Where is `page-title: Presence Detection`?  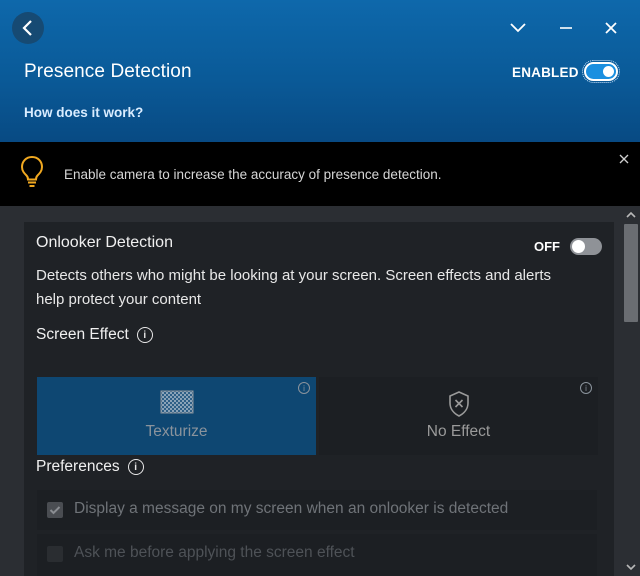
page-title: Presence Detection is located at coordinates (108, 71).